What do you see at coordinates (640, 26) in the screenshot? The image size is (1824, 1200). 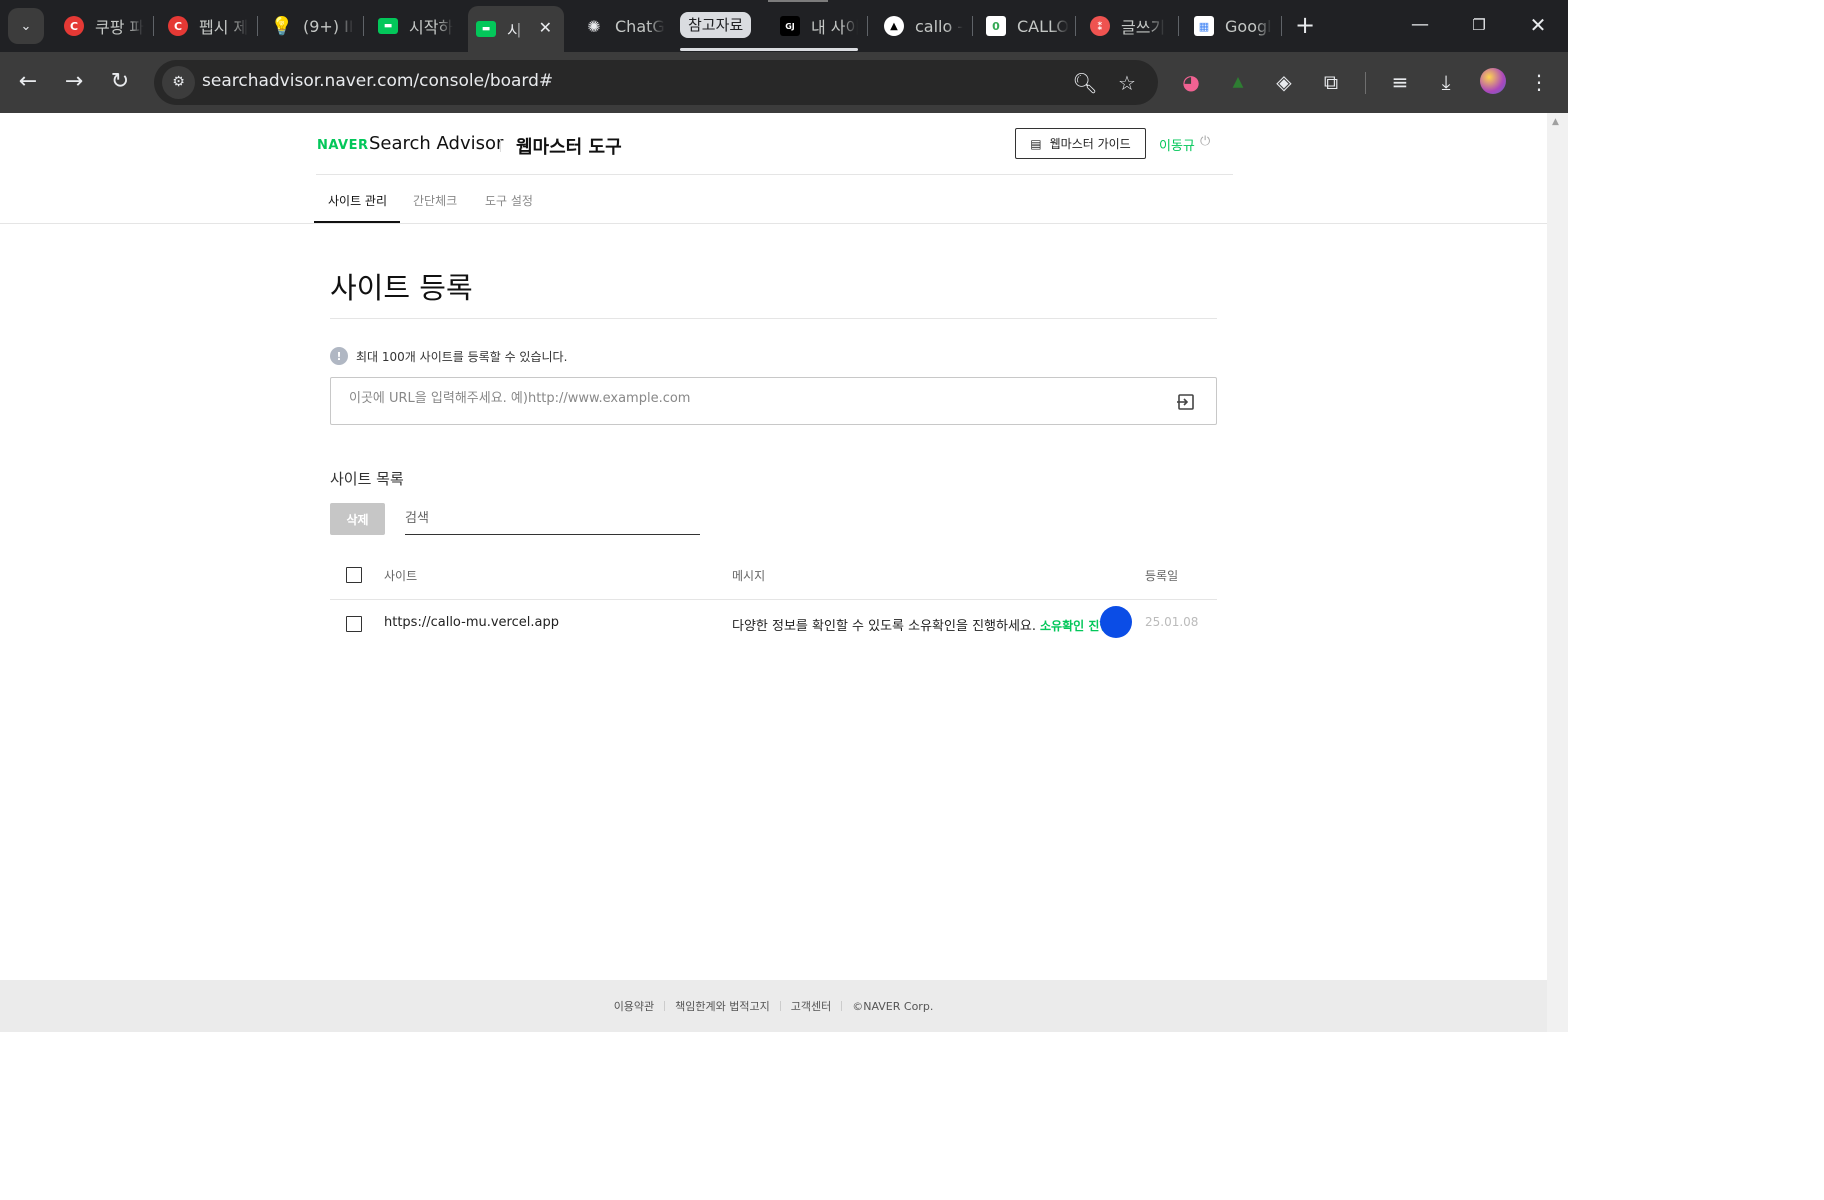 I see `tab-title: ChatG` at bounding box center [640, 26].